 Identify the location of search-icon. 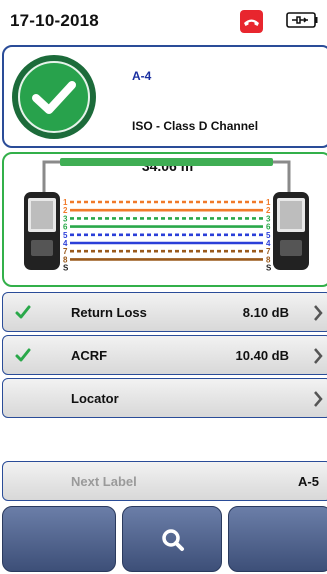
(173, 540).